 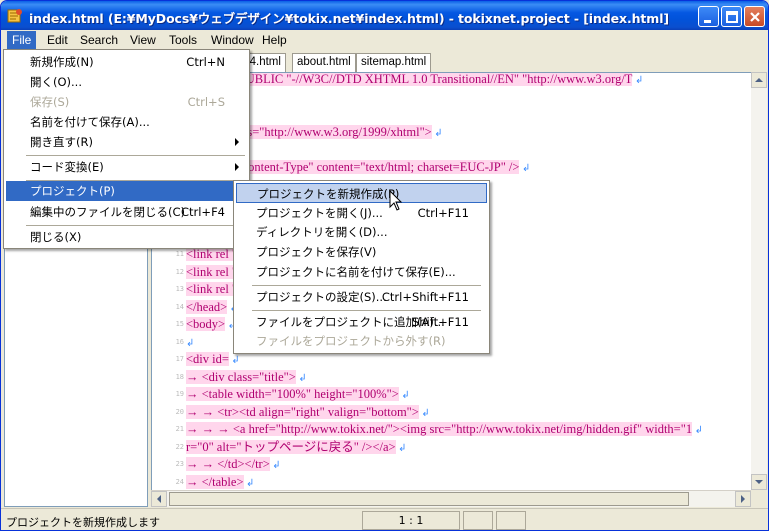 I want to click on menu-save-label: 保存(S), so click(x=50, y=102).